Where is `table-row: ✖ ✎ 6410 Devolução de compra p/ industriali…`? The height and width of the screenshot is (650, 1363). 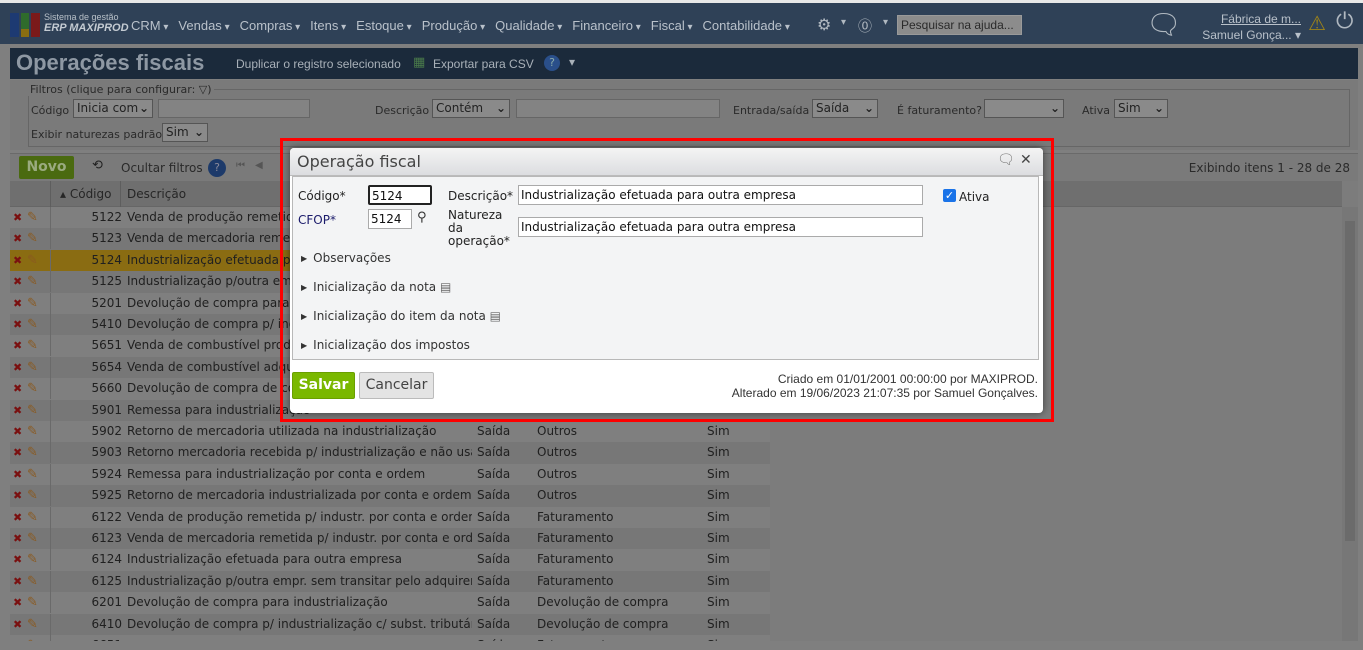 table-row: ✖ ✎ 6410 Devolução de compra p/ industriali… is located at coordinates (390, 624).